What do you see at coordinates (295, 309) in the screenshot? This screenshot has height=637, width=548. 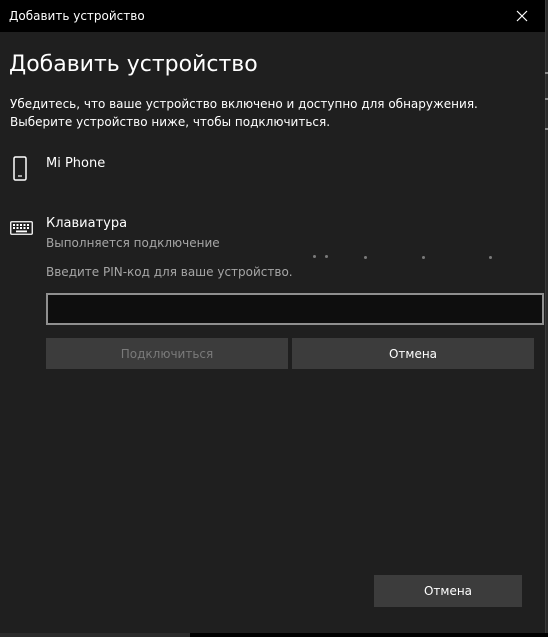 I see `pin-input` at bounding box center [295, 309].